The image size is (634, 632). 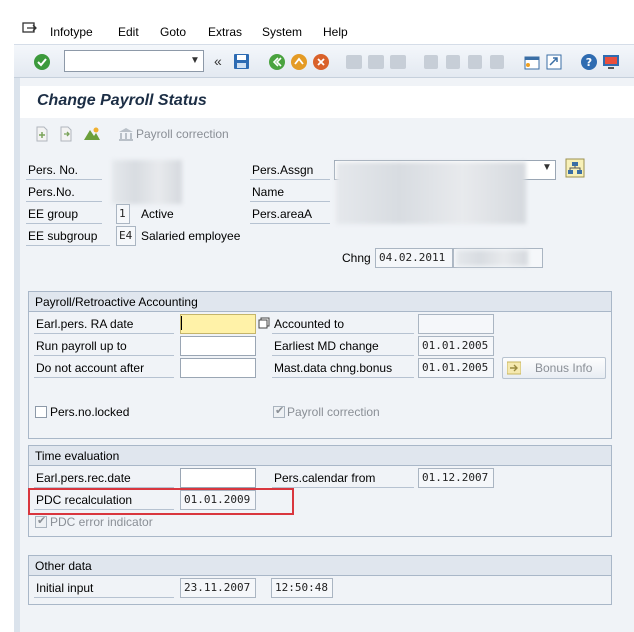 I want to click on text-cursor, so click(x=181, y=323).